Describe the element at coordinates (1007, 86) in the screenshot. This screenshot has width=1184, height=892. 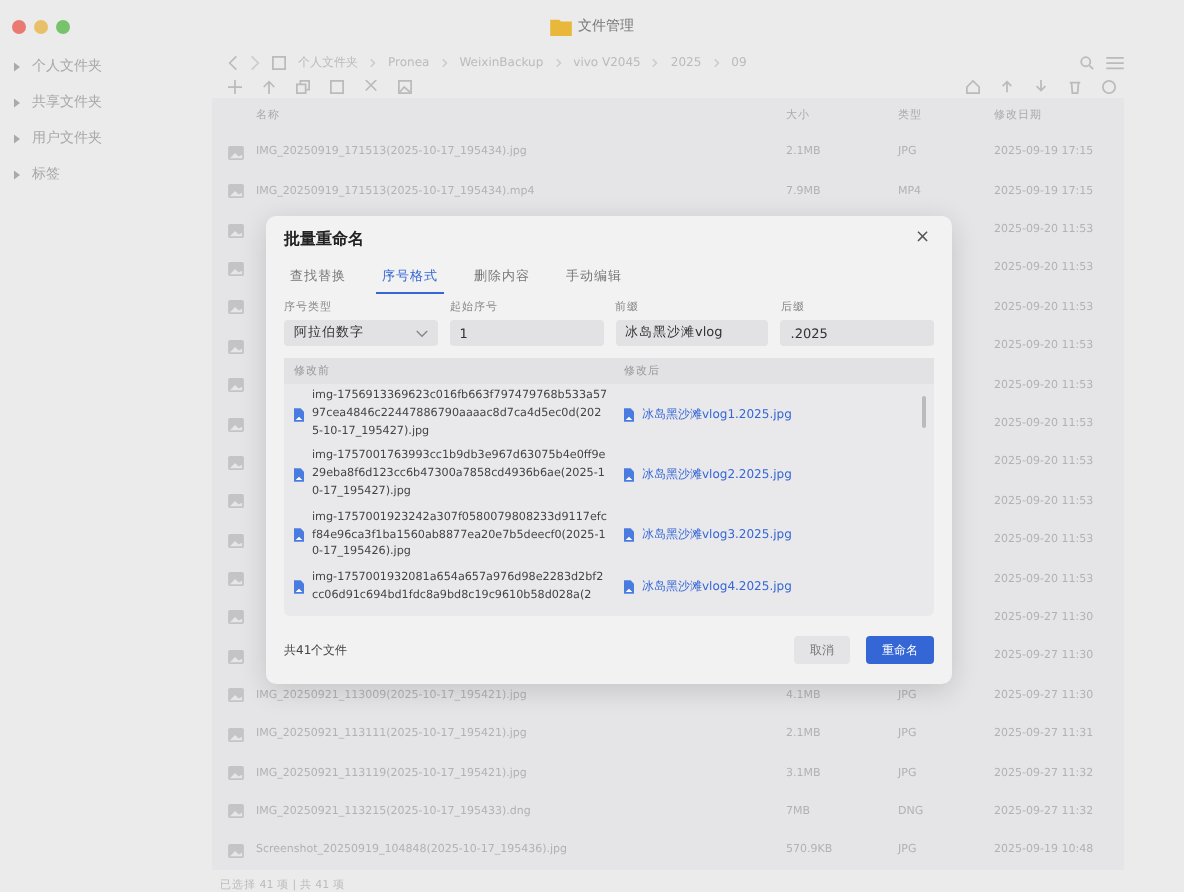
I see `upload-icon` at that location.